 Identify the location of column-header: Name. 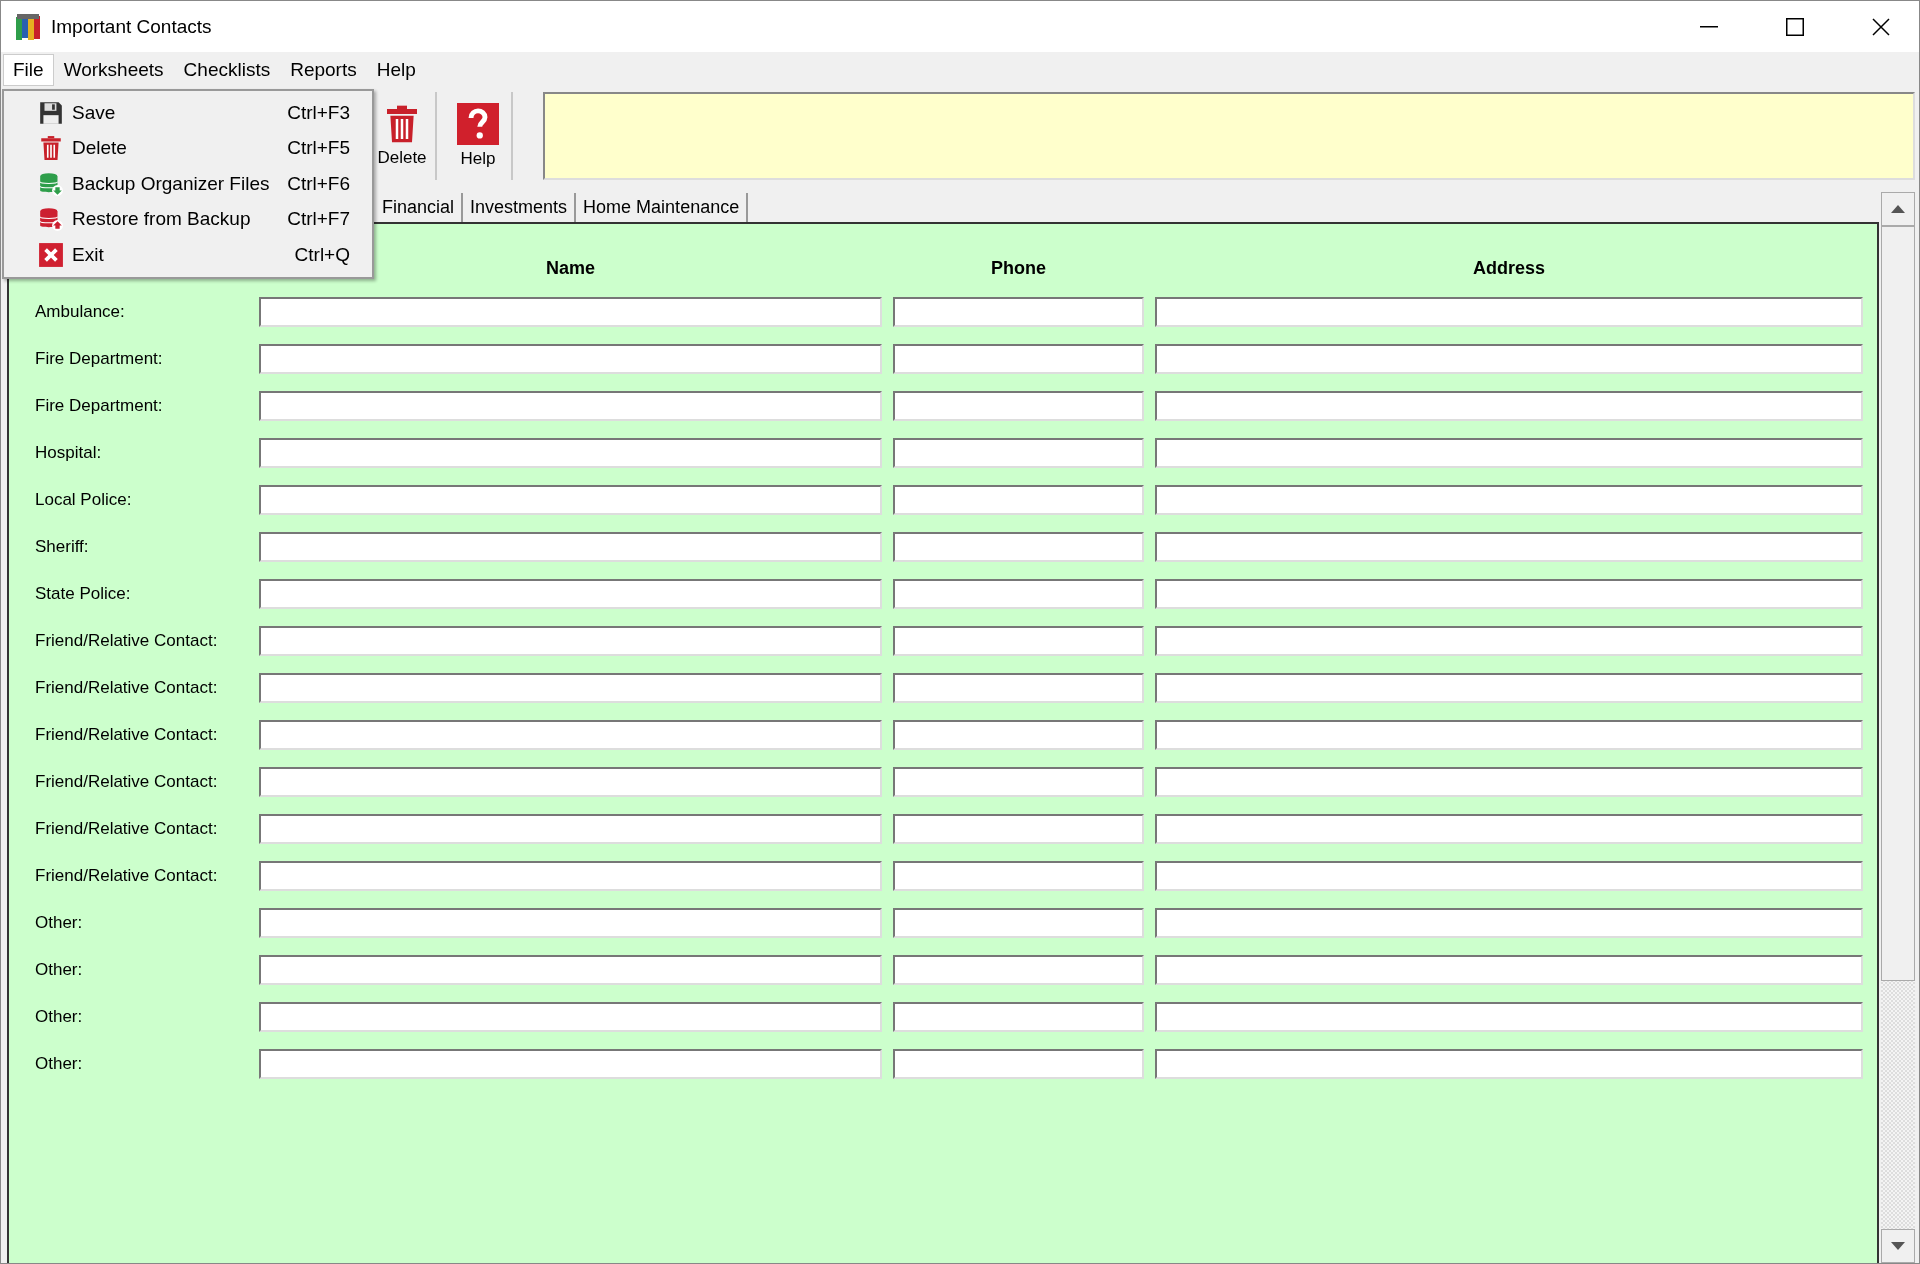
(570, 268).